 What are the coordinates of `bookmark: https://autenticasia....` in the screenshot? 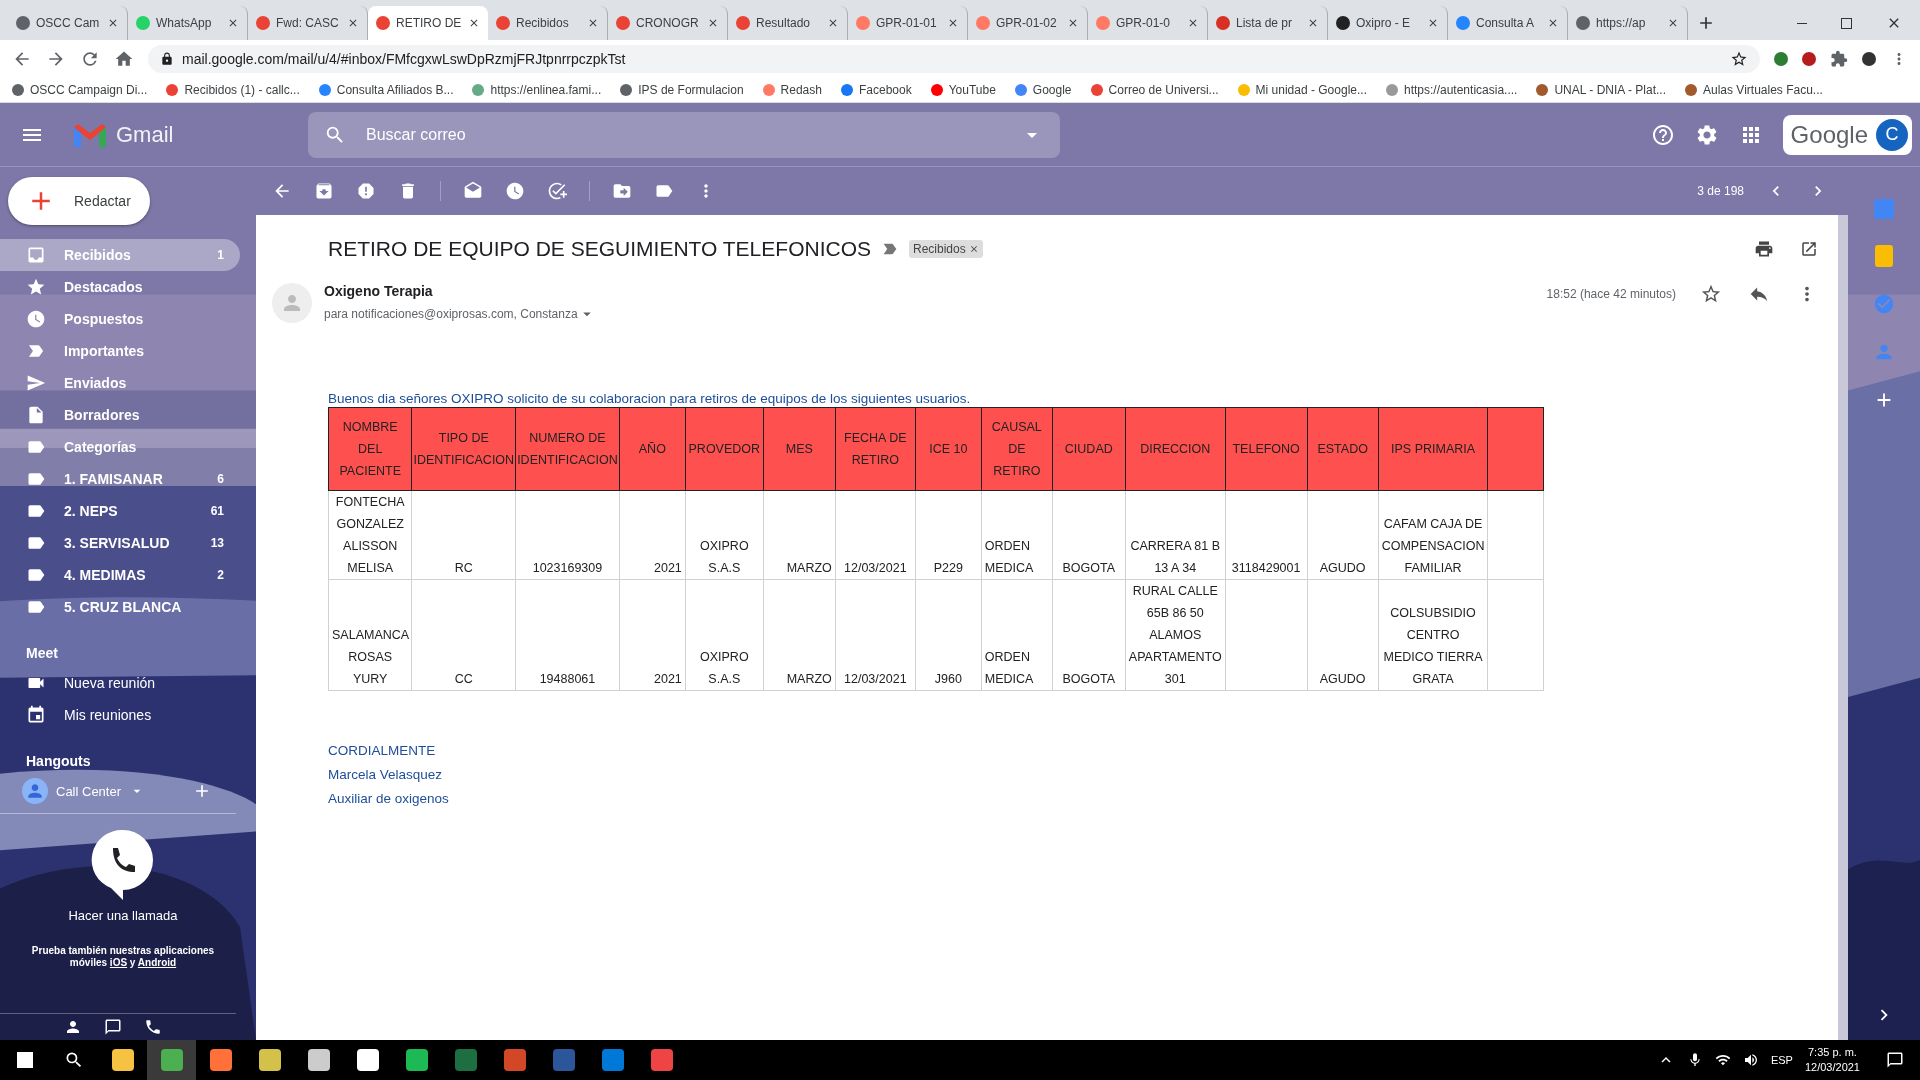 It's located at (1452, 90).